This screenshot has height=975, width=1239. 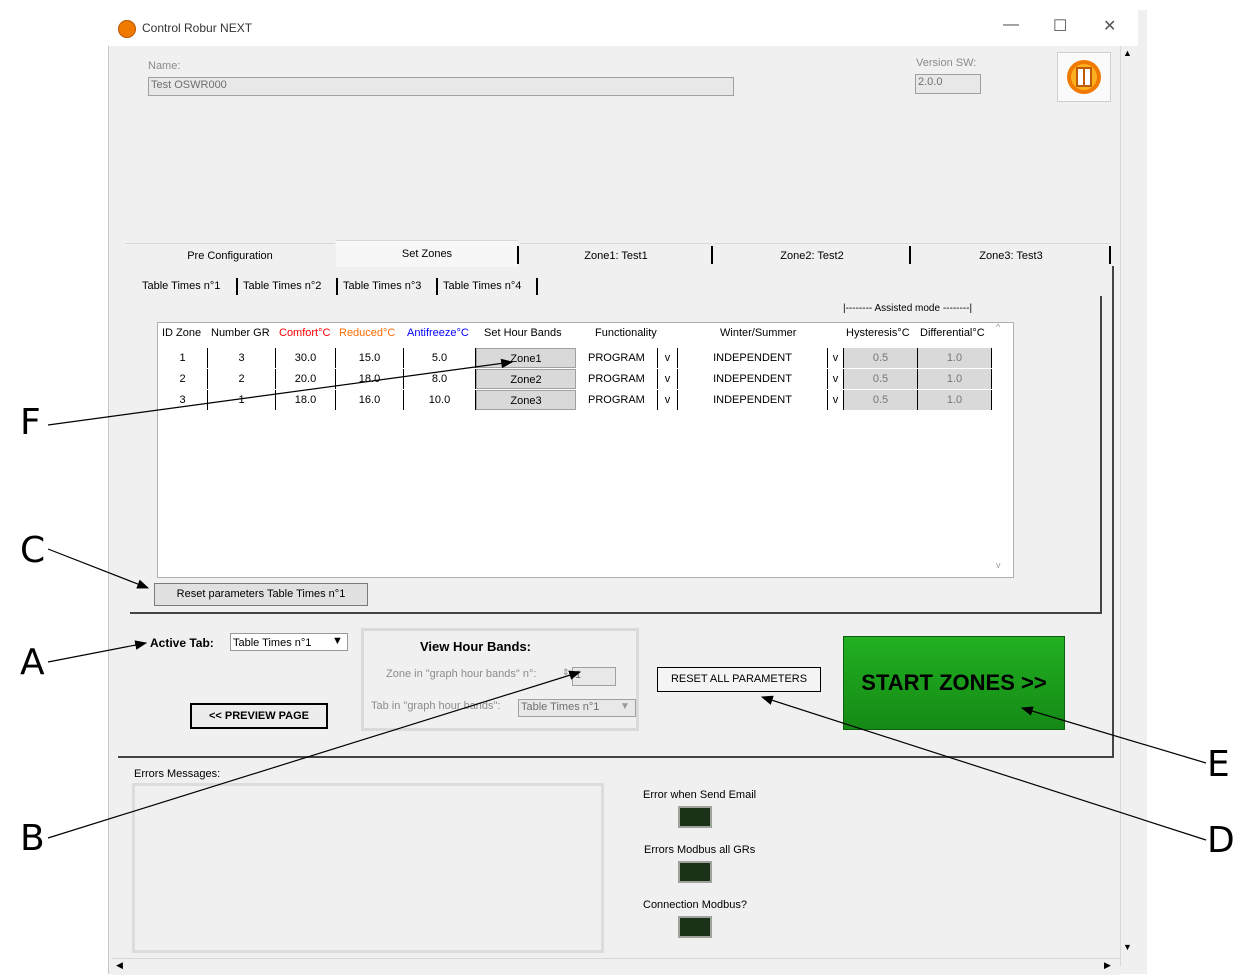 What do you see at coordinates (98, 568) in the screenshot?
I see `arrow-c` at bounding box center [98, 568].